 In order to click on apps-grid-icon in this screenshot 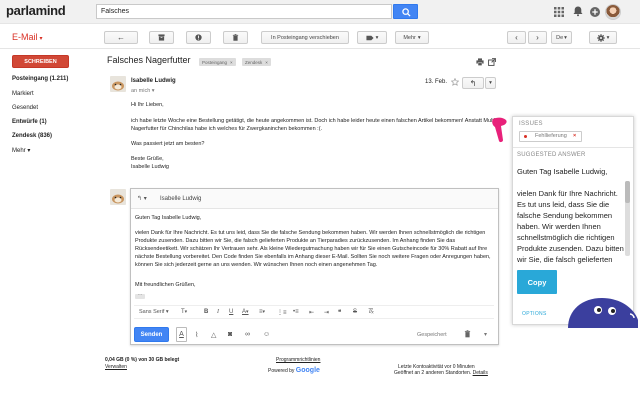, I will do `click(559, 12)`.